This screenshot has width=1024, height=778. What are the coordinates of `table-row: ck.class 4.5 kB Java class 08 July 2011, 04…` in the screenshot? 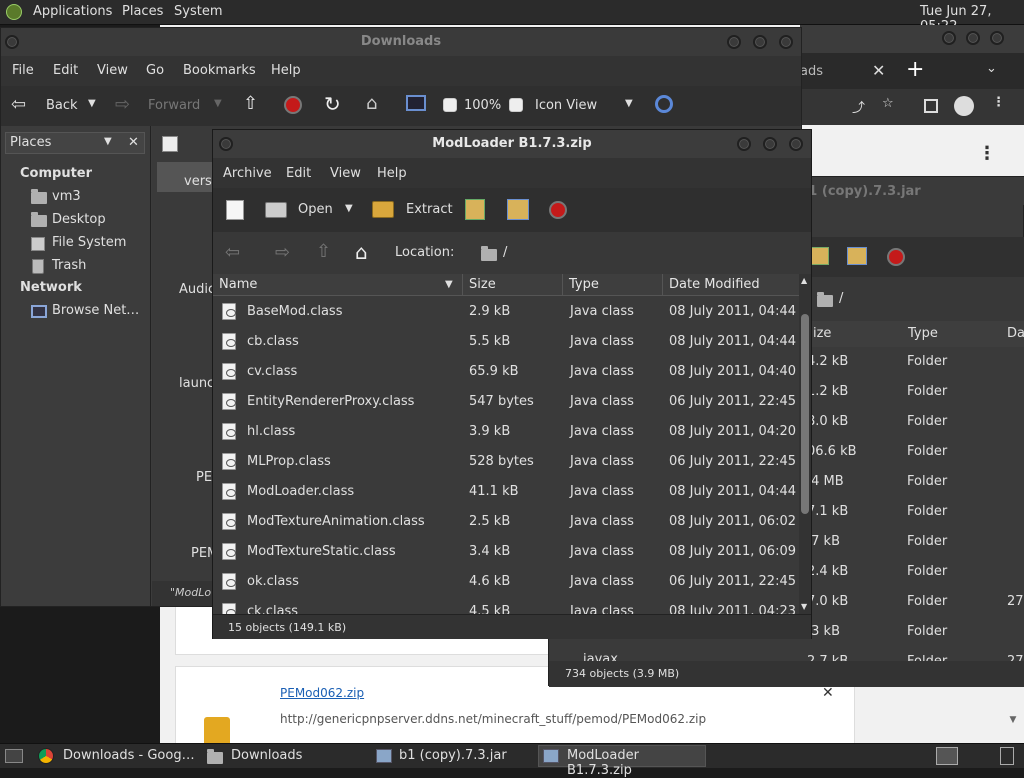 It's located at (506, 605).